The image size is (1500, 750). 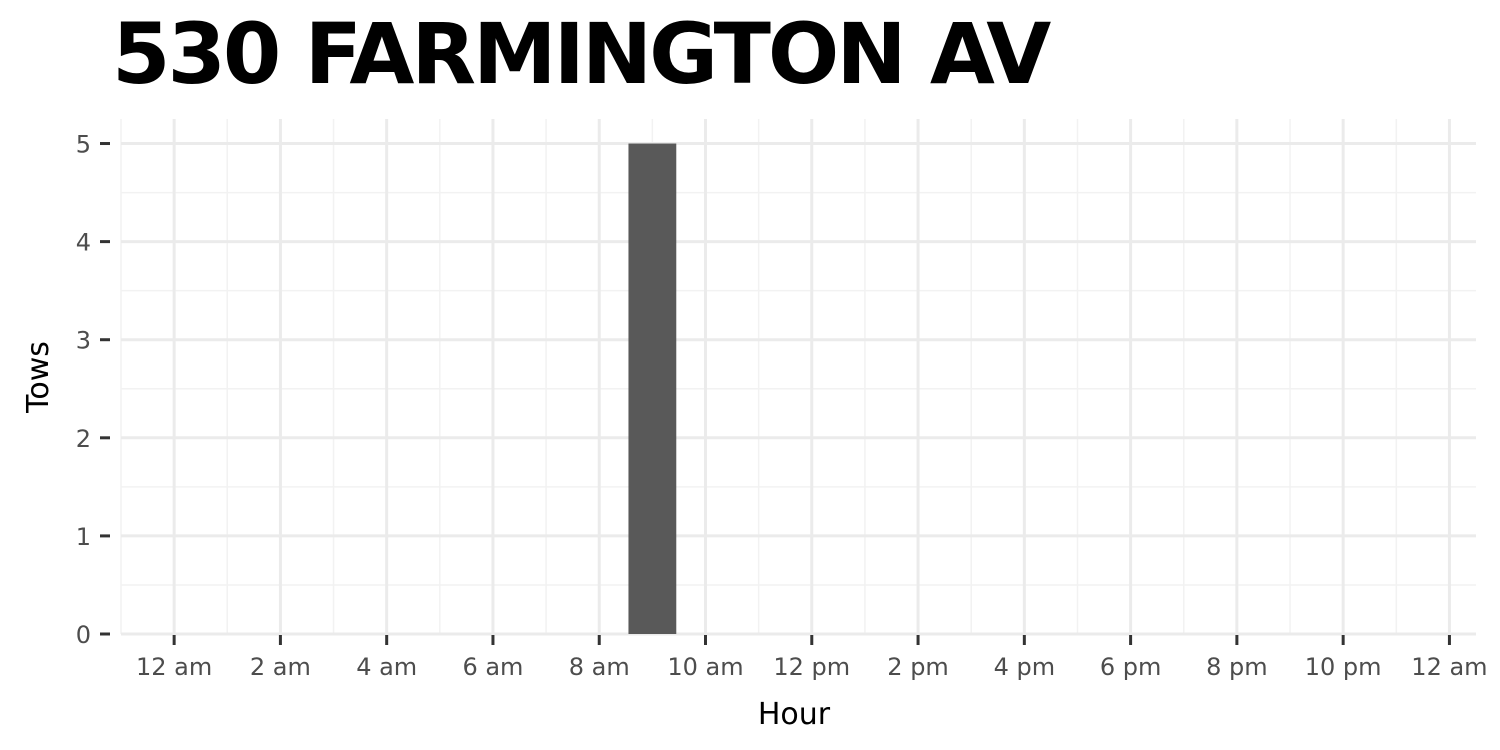 I want to click on x-tick-label: 10 am, so click(x=705, y=667).